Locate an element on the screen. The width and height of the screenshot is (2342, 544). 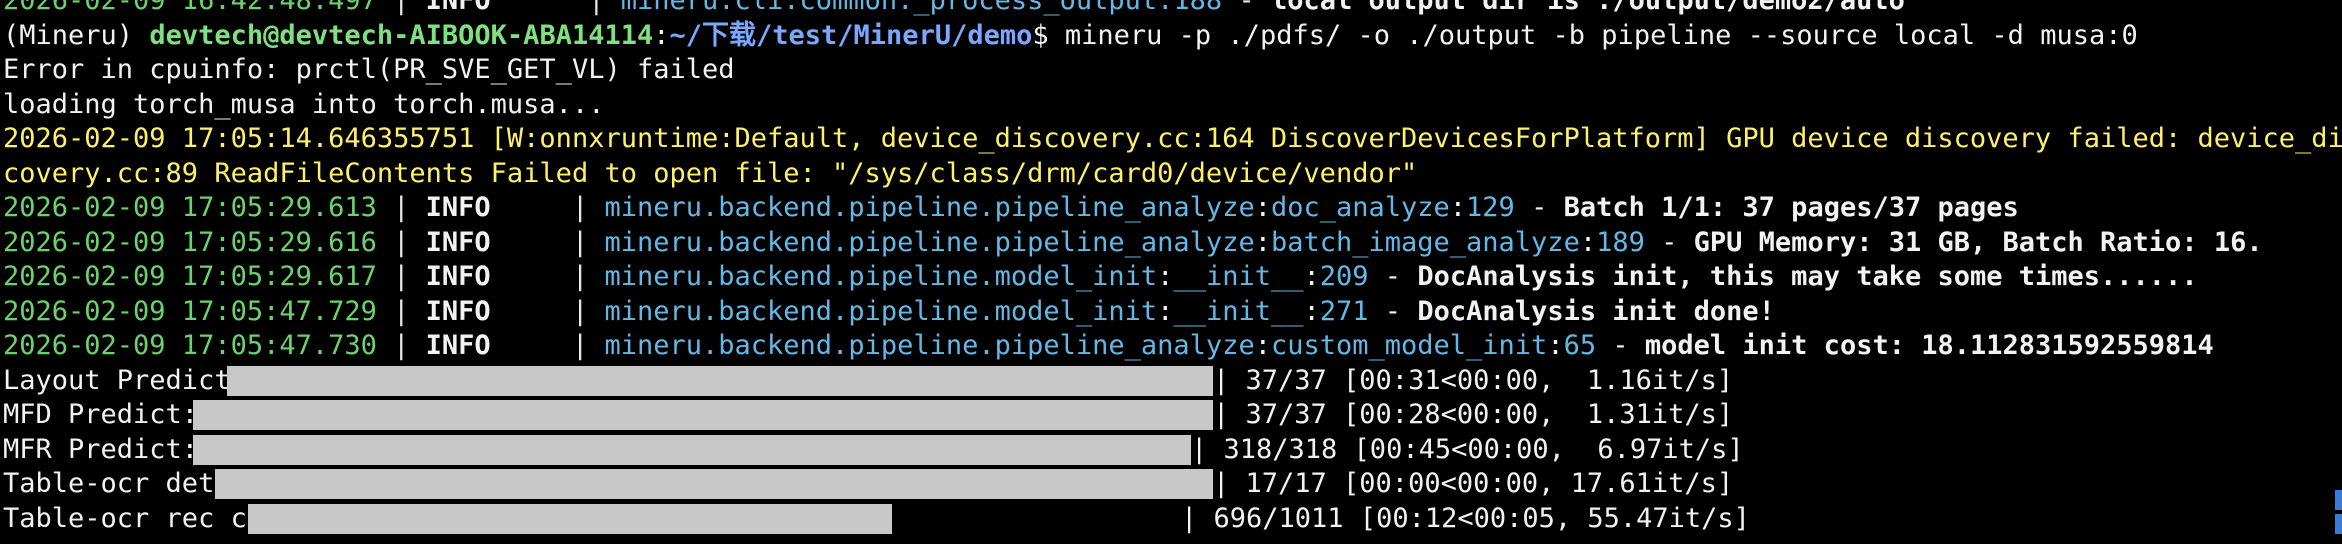
progress-stats: | 37/37 [00:28<00:00, 1.31it/s] is located at coordinates (1473, 414).